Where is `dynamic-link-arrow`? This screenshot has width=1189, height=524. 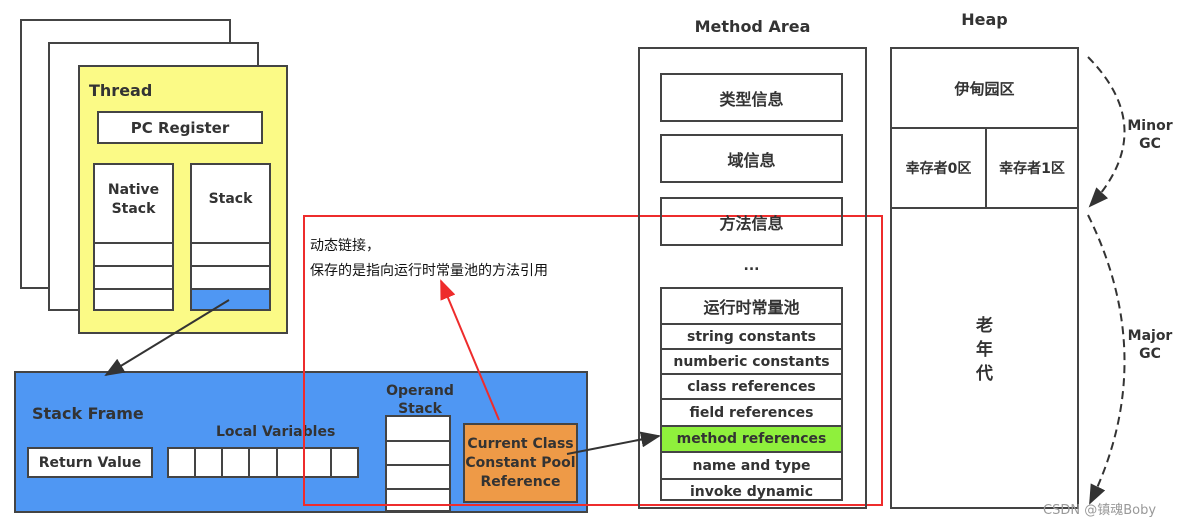
dynamic-link-arrow is located at coordinates (470, 350).